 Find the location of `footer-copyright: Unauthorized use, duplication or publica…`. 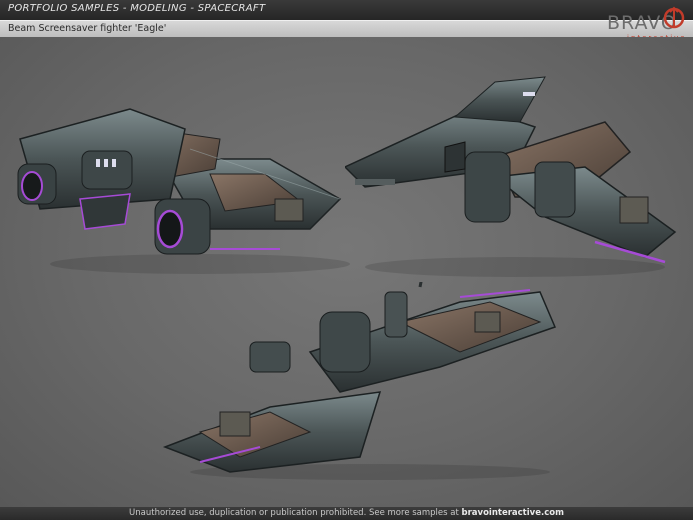

footer-copyright: Unauthorized use, duplication or publica… is located at coordinates (294, 513).